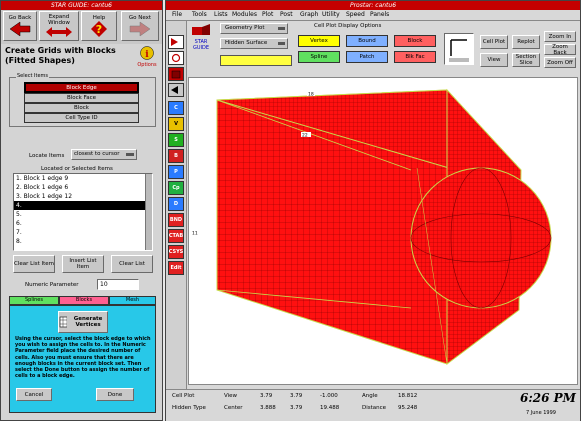 This screenshot has width=581, height=421. I want to click on zoom-off-button: Zoom Off, so click(560, 62).